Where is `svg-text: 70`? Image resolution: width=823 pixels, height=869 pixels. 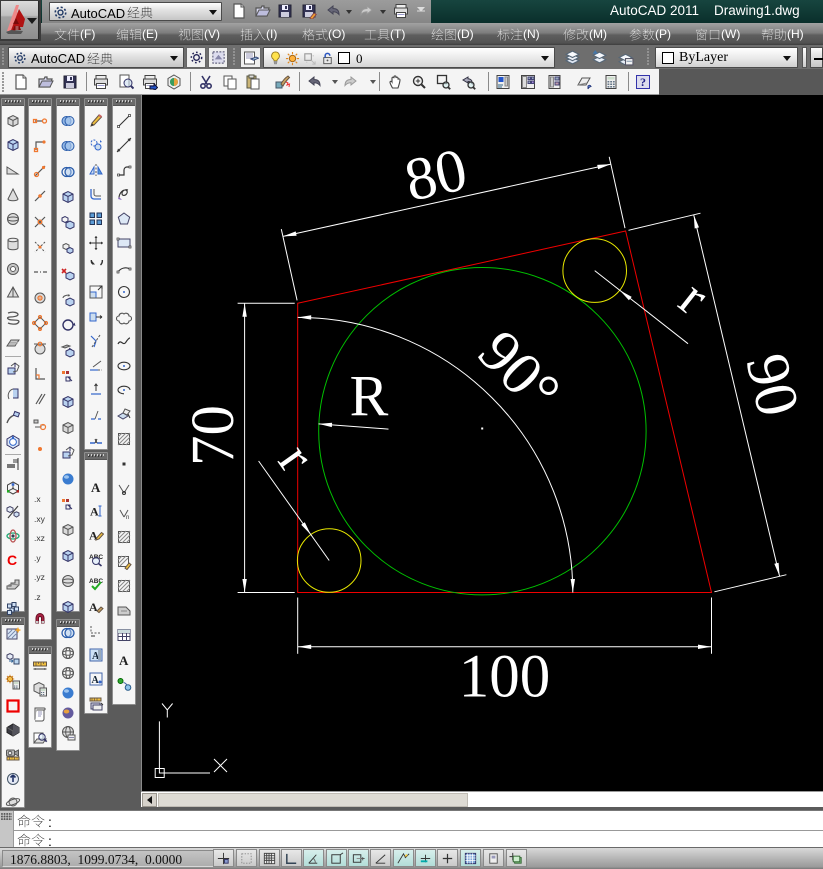 svg-text: 70 is located at coordinates (213, 435).